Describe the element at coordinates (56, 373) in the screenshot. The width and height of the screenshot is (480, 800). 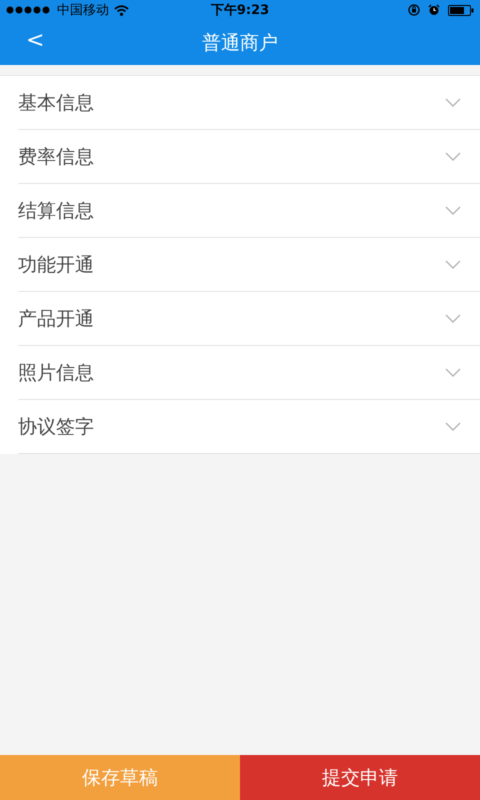
I see `section-label: 照片信息` at that location.